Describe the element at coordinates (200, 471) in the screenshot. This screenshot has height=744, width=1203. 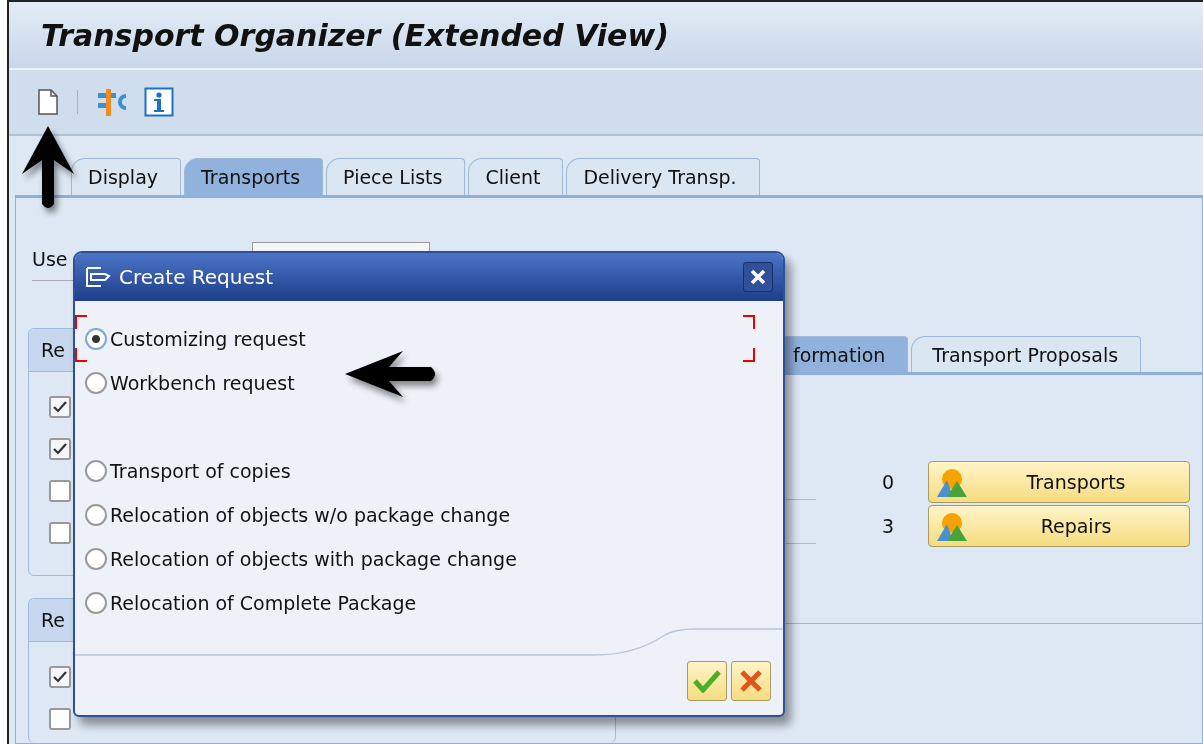
I see `option-label: Transport of copies` at that location.